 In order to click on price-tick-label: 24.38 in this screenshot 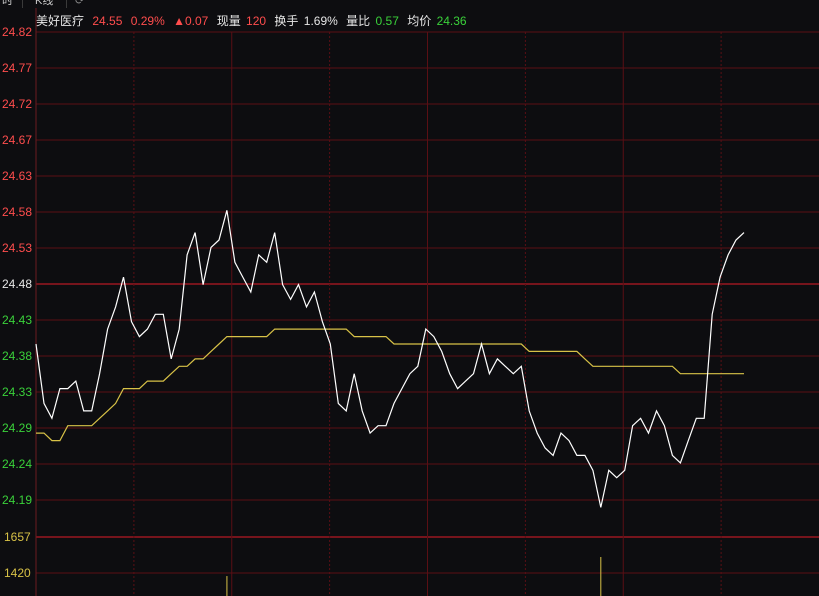, I will do `click(17, 356)`.